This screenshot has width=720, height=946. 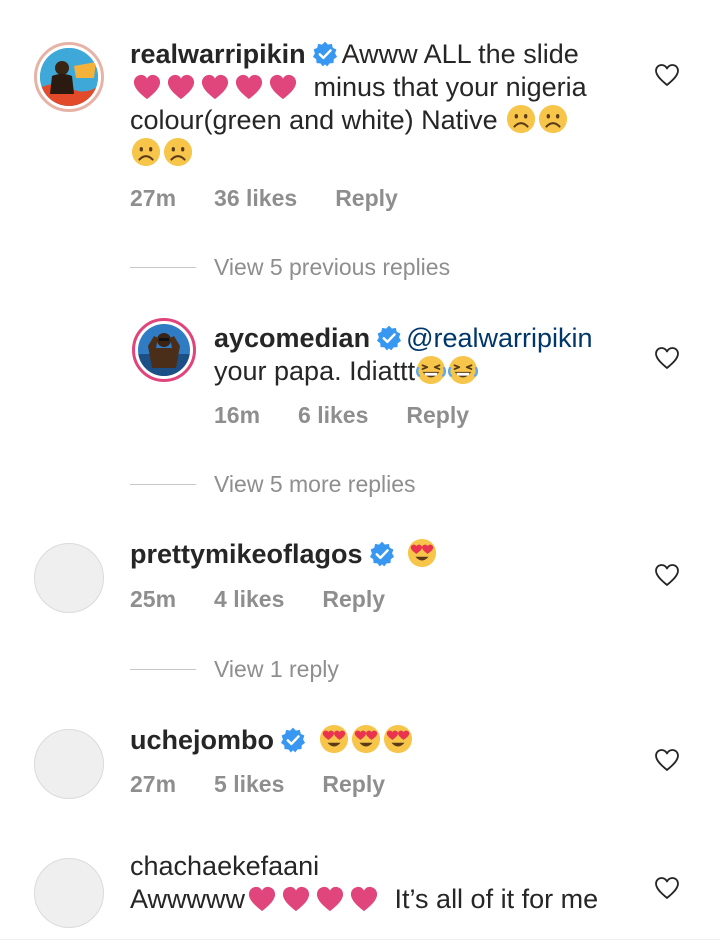 I want to click on comment-meta: 25m 4 likes Reply, so click(x=276, y=599).